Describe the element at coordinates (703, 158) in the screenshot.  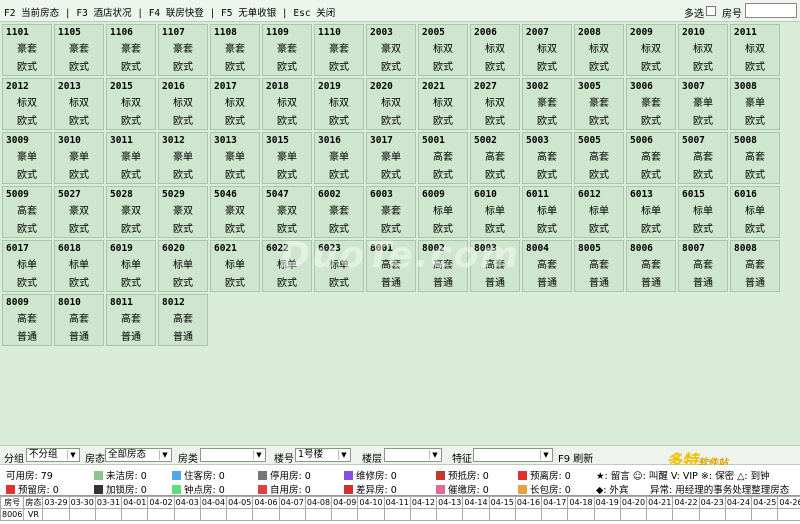
I see `room-card: 5007高套欧式` at that location.